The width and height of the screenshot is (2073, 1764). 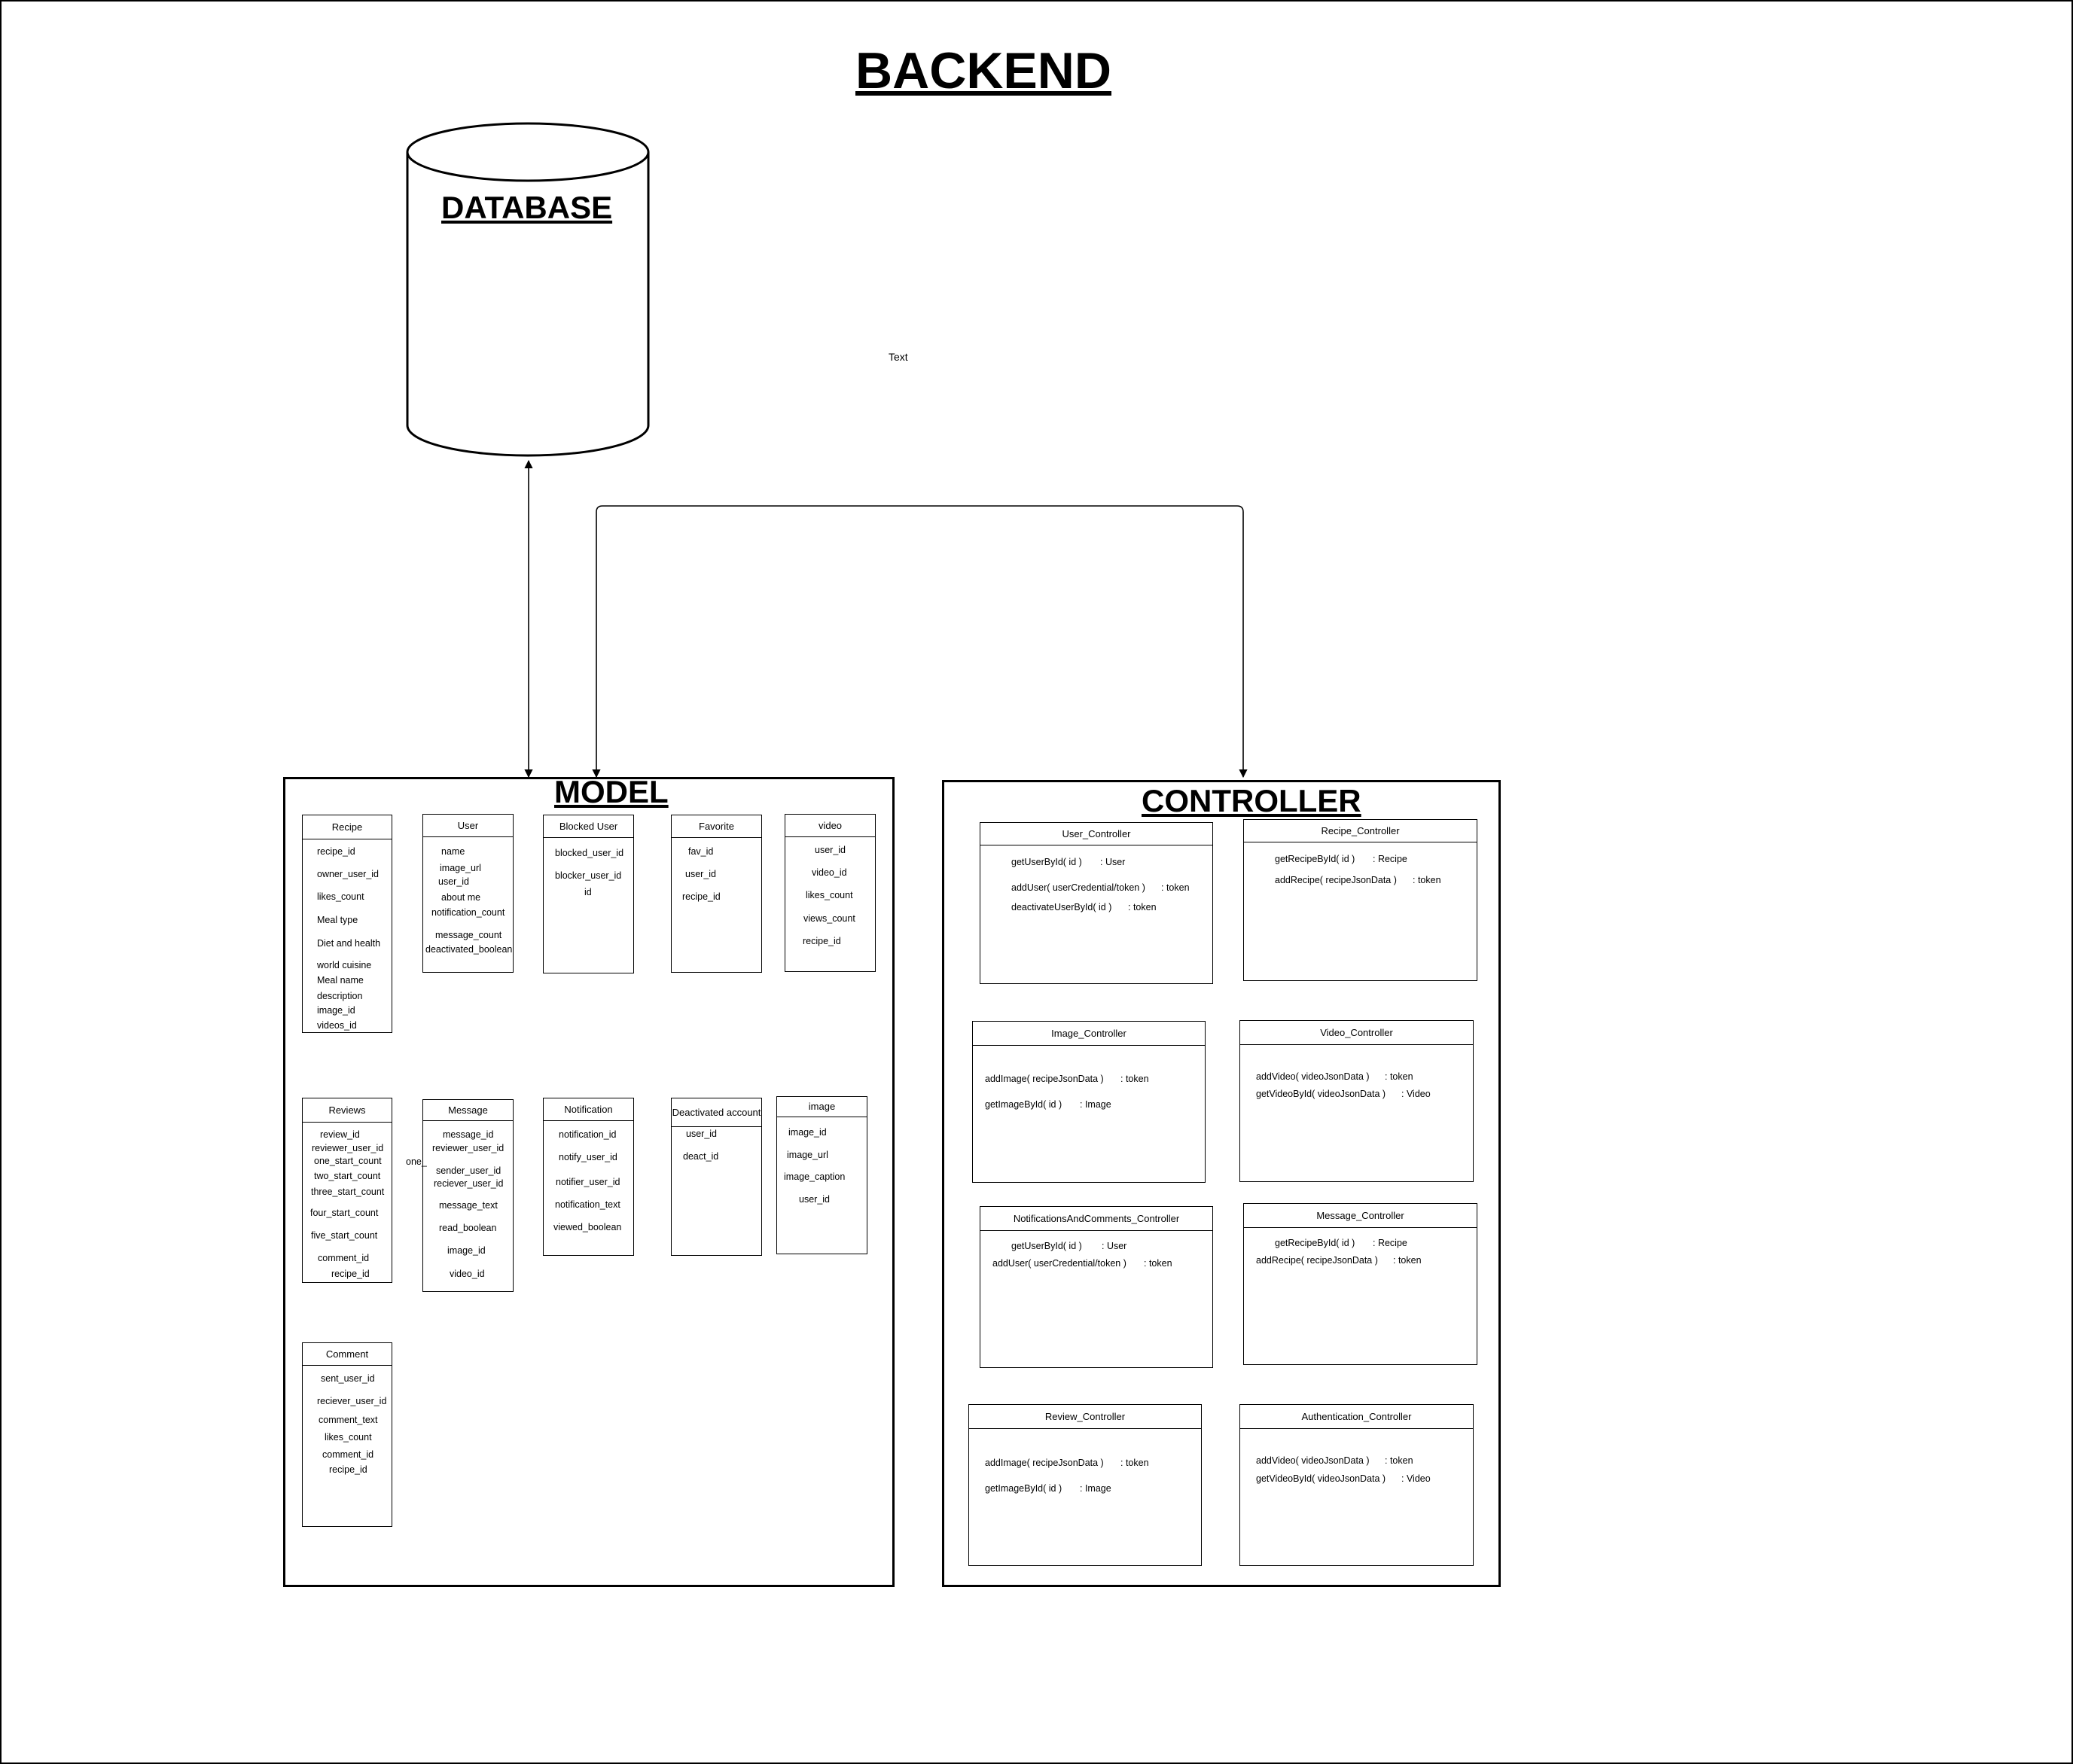 What do you see at coordinates (468, 1111) in the screenshot?
I see `entity-title: Message` at bounding box center [468, 1111].